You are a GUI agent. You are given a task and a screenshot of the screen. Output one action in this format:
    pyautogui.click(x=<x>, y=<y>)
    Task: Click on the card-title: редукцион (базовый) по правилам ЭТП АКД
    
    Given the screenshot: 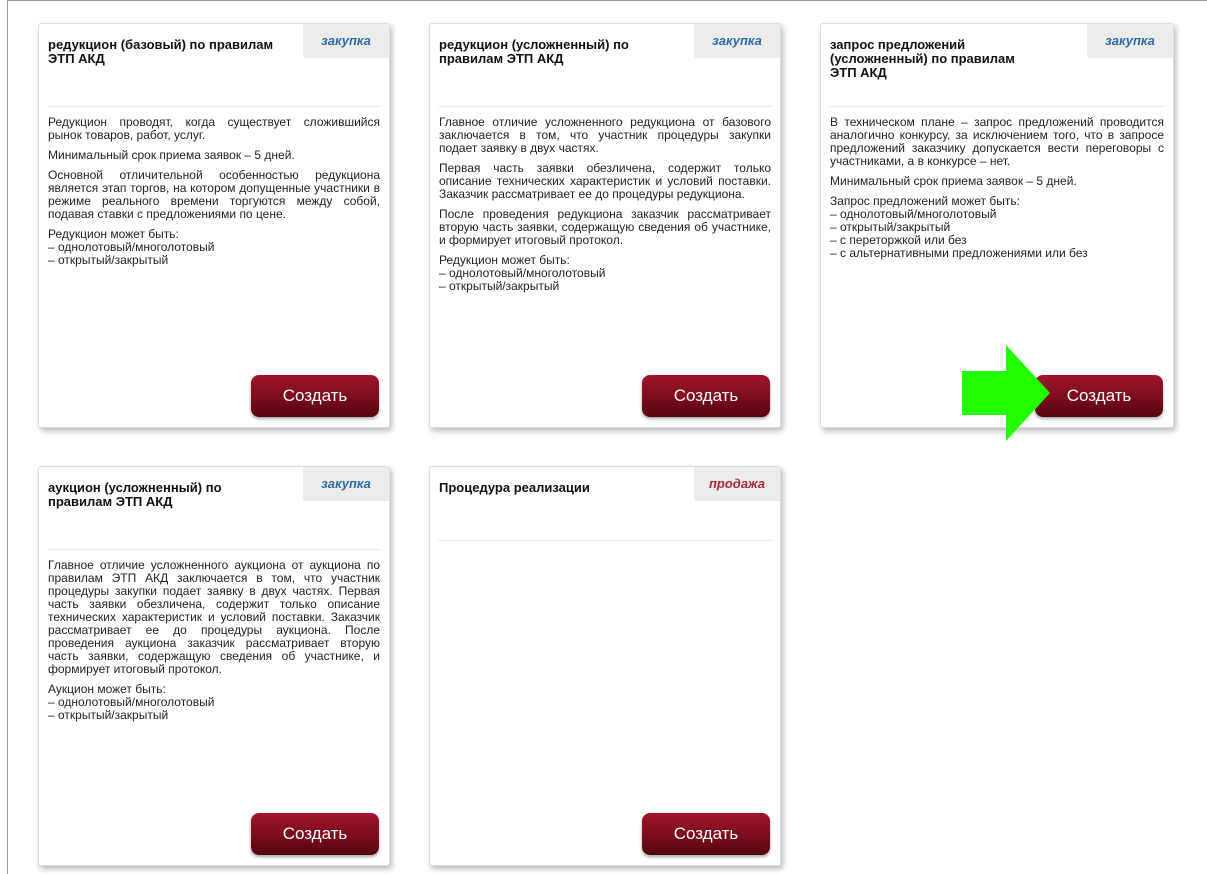 What is the action you would take?
    pyautogui.click(x=161, y=51)
    